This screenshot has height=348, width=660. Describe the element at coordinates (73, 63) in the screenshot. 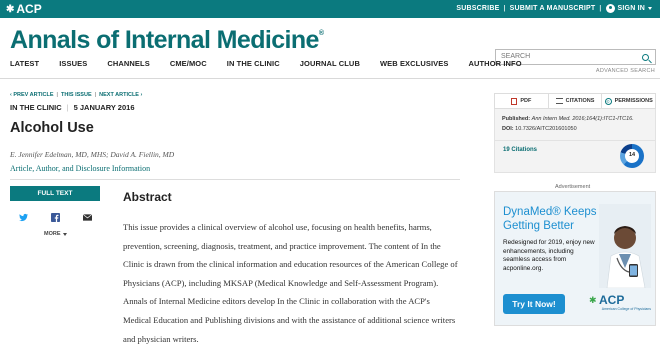

I see `nav-item-issues: ISSUES` at that location.